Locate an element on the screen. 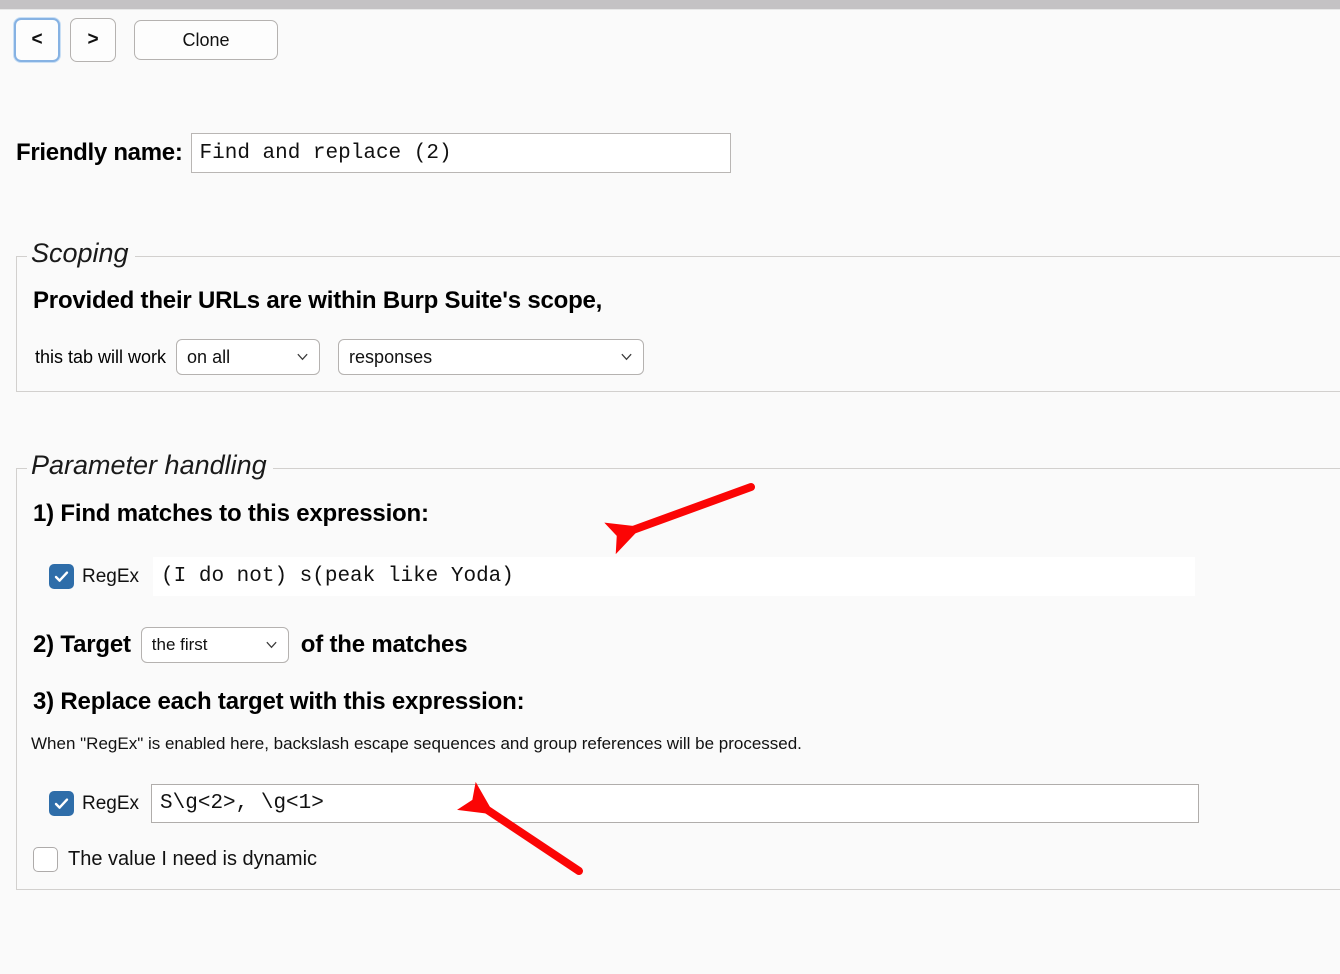  replace-regex-label: RegEx is located at coordinates (111, 803).